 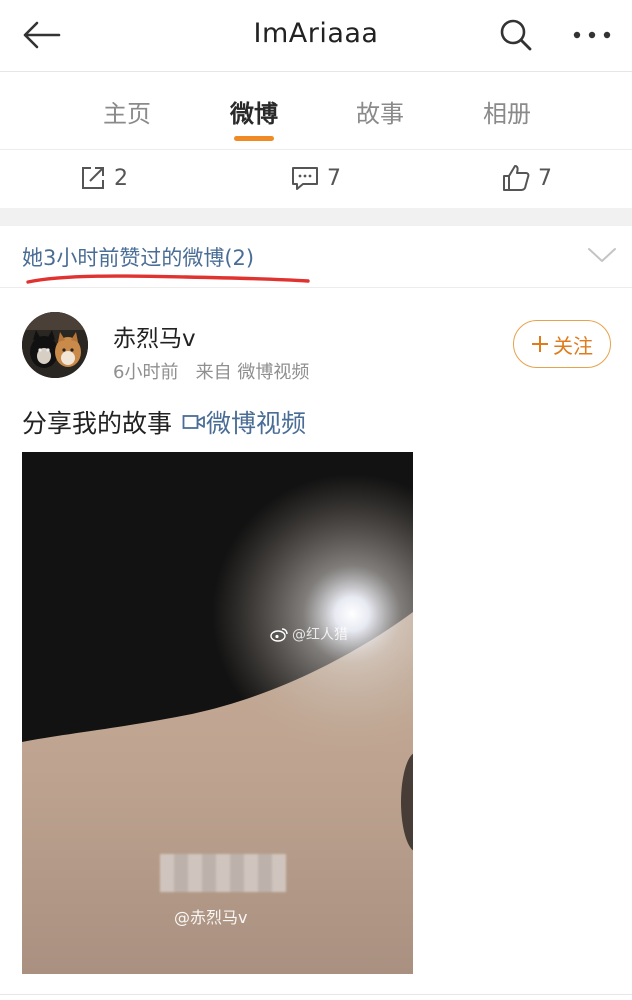 I want to click on comment-count: 7, so click(x=334, y=178).